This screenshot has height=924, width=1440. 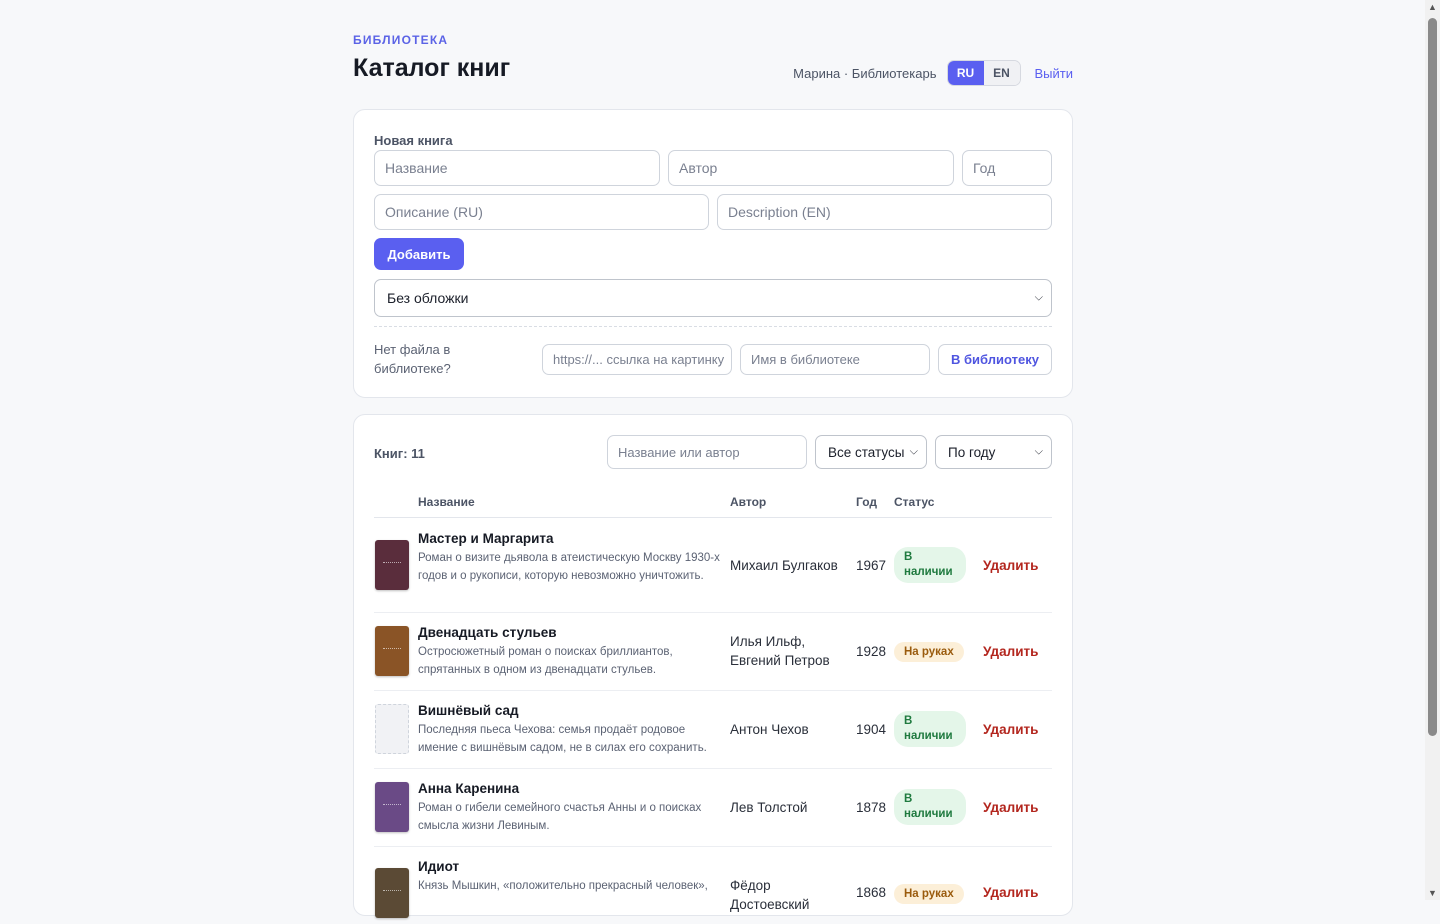 I want to click on library-name-input: Имя в библиотеке, so click(x=835, y=359).